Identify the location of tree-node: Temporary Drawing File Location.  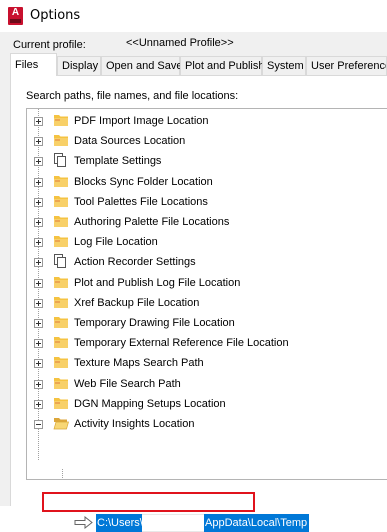
(204, 323).